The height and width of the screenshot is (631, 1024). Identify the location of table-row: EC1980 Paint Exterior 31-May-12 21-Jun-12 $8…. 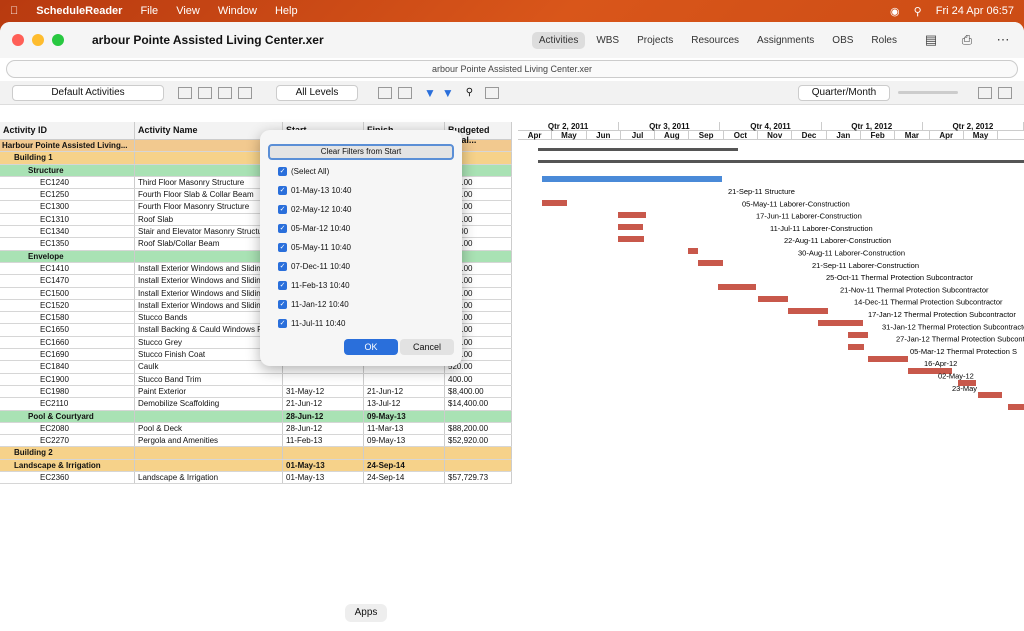
(256, 392).